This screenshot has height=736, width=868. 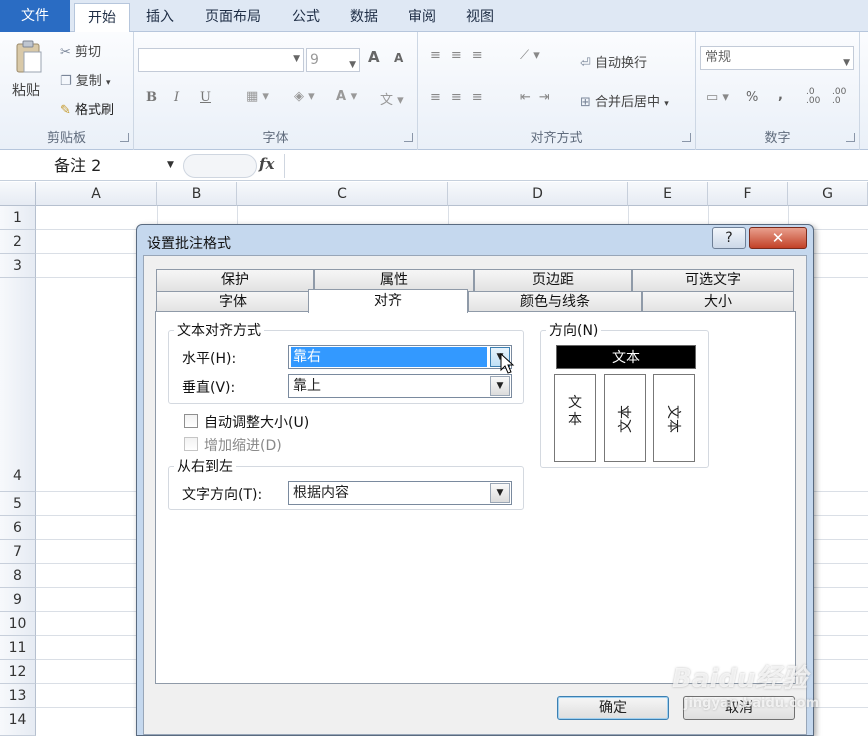 What do you see at coordinates (828, 194) in the screenshot?
I see `column-header: G` at bounding box center [828, 194].